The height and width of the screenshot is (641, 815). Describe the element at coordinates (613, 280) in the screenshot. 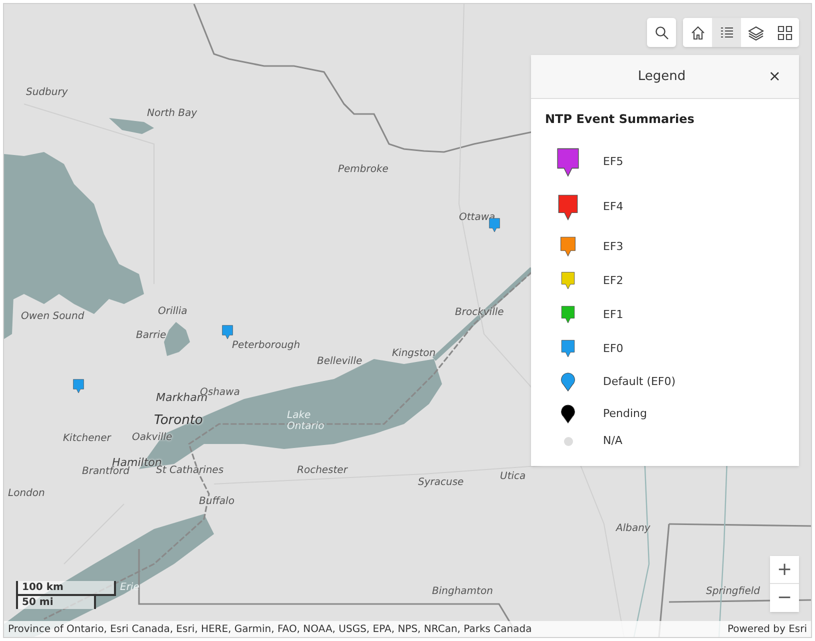

I see `legend-label: EF2` at that location.